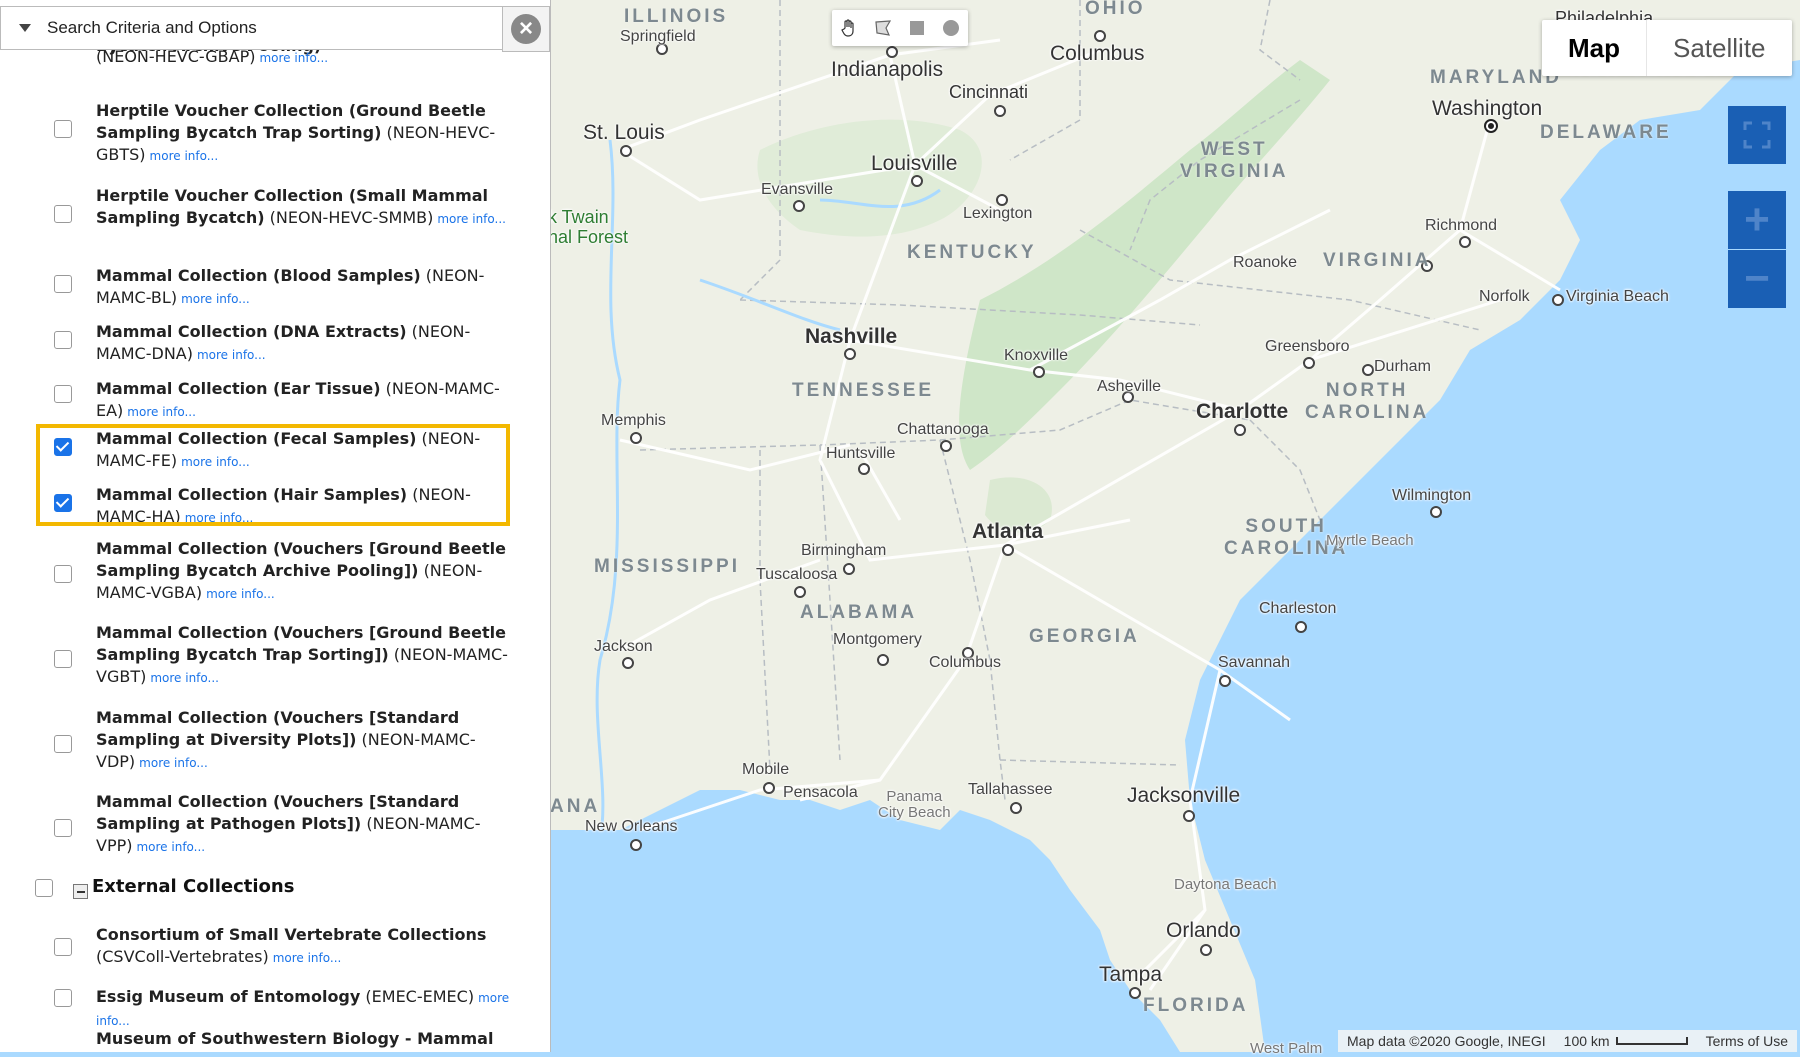 This screenshot has height=1057, width=1800. I want to click on attribution-text: Map data ©2020 Google, INEGI, so click(1446, 1041).